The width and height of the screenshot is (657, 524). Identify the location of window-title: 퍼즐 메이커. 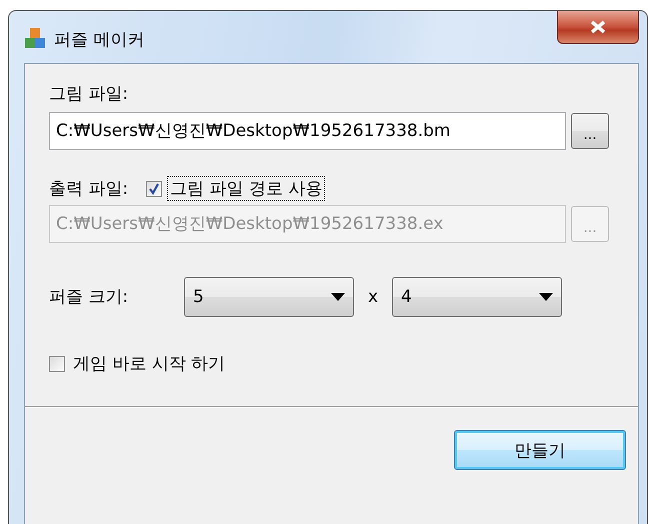
(100, 40).